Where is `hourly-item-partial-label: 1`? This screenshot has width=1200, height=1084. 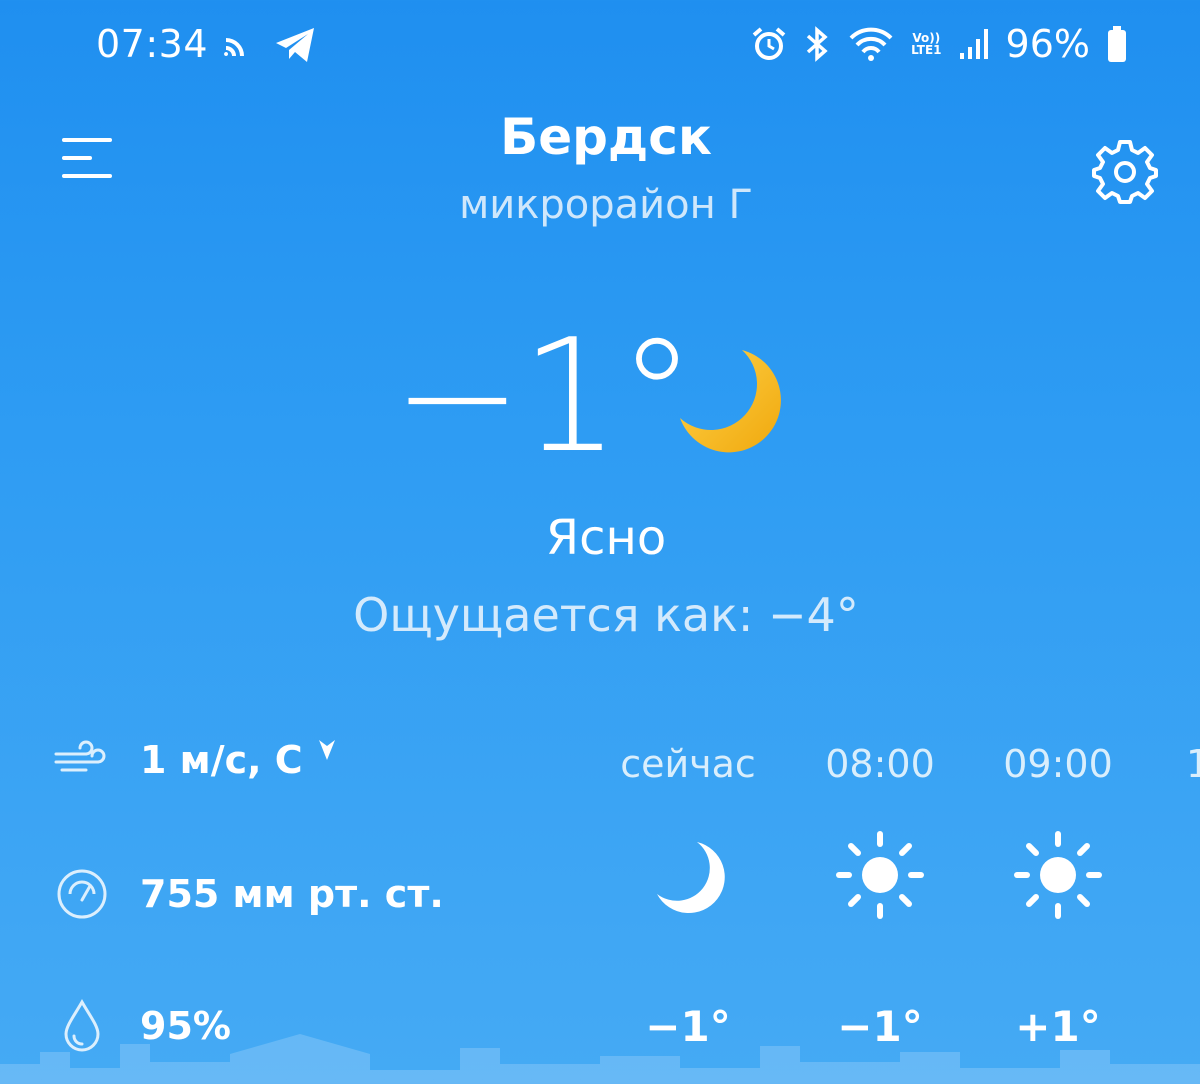
hourly-item-partial-label: 1 is located at coordinates (1193, 764).